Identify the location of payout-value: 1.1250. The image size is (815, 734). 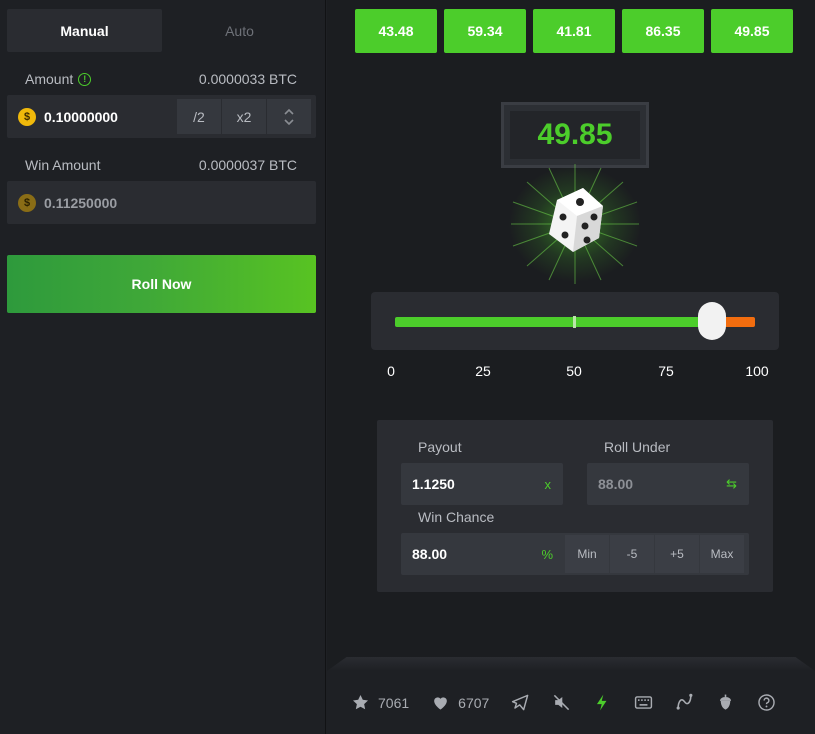
(433, 484).